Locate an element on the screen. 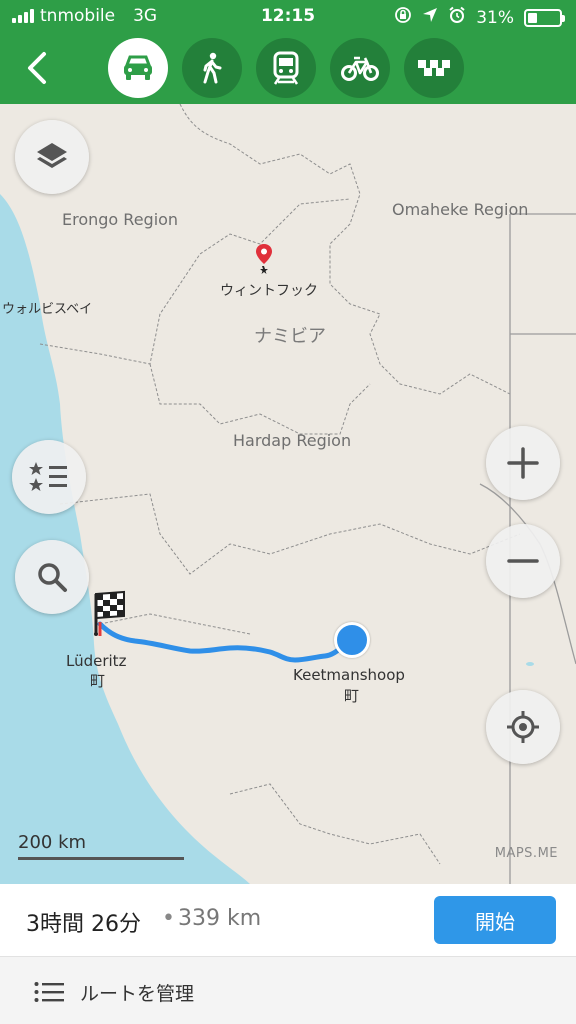  manage-route-label: ルートを管理 is located at coordinates (137, 994).